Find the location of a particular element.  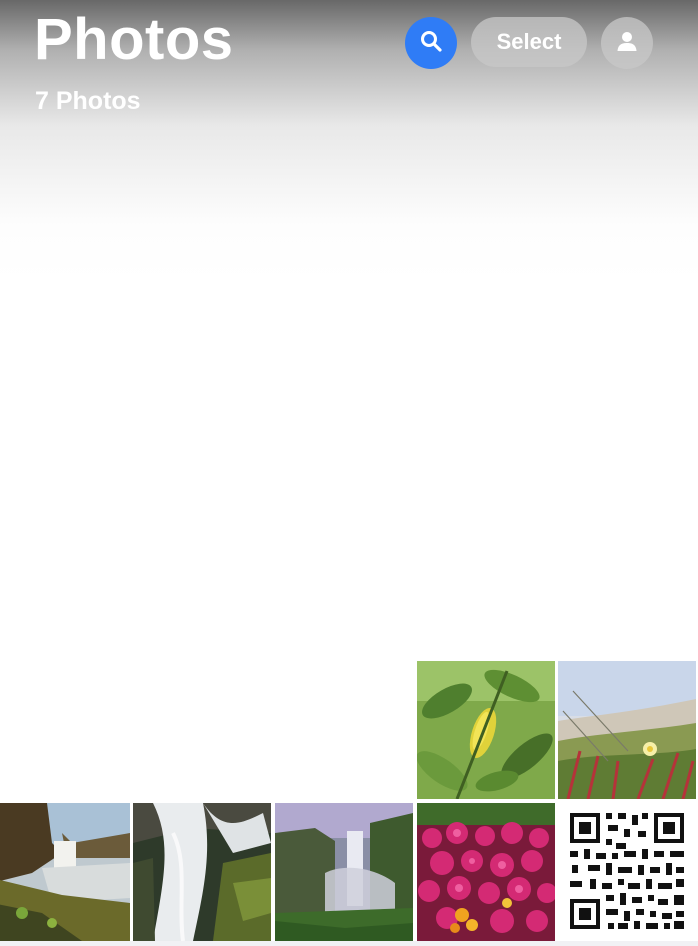

search-button is located at coordinates (431, 43).